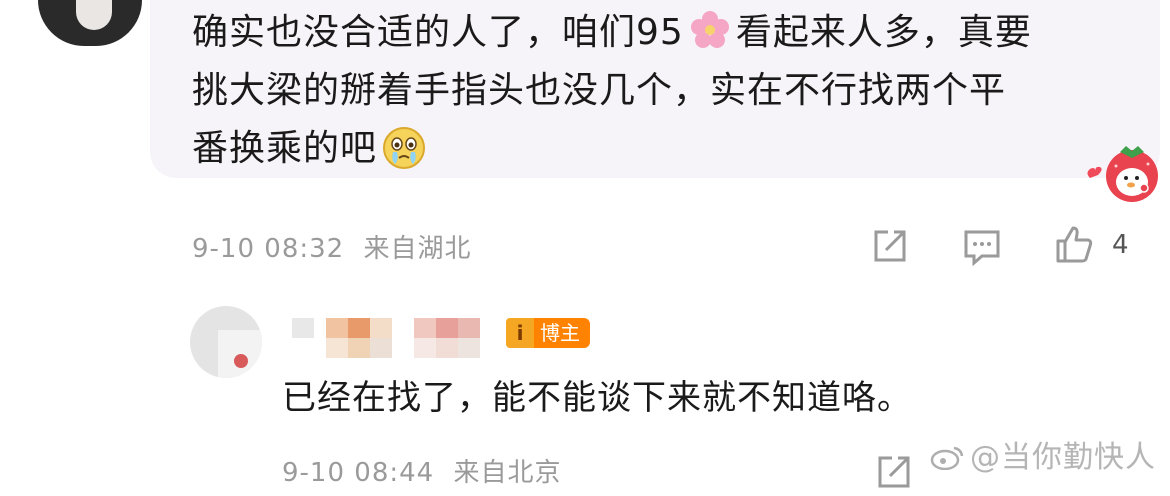 The height and width of the screenshot is (496, 1170). Describe the element at coordinates (599, 90) in the screenshot. I see `comment-line-2: 挑大梁的掰着手指头也没几个，实在不行找两个平` at that location.